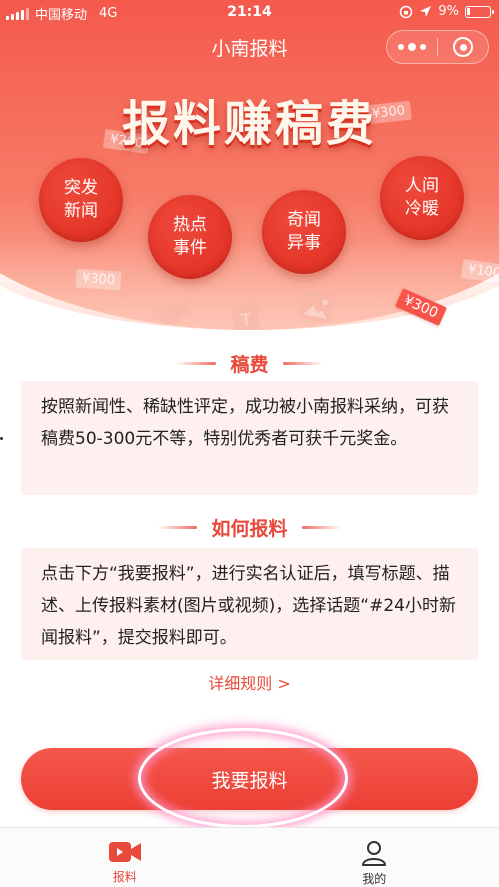 The width and height of the screenshot is (499, 887). What do you see at coordinates (479, 11) in the screenshot?
I see `battery-icon` at bounding box center [479, 11].